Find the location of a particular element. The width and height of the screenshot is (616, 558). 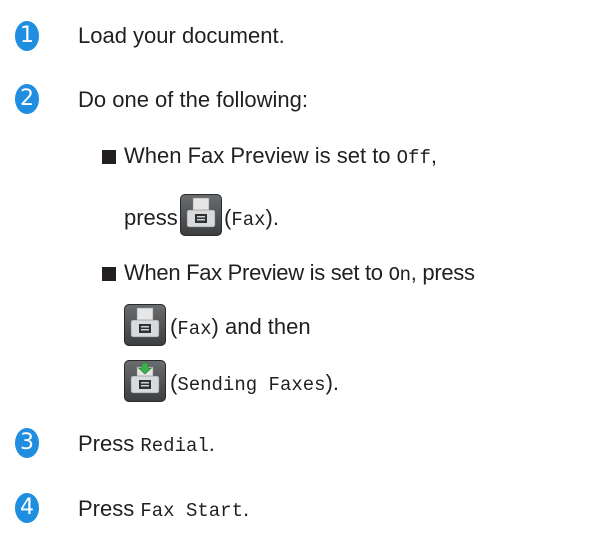

option-1-text: When Fax Preview is set to is located at coordinates (260, 155).